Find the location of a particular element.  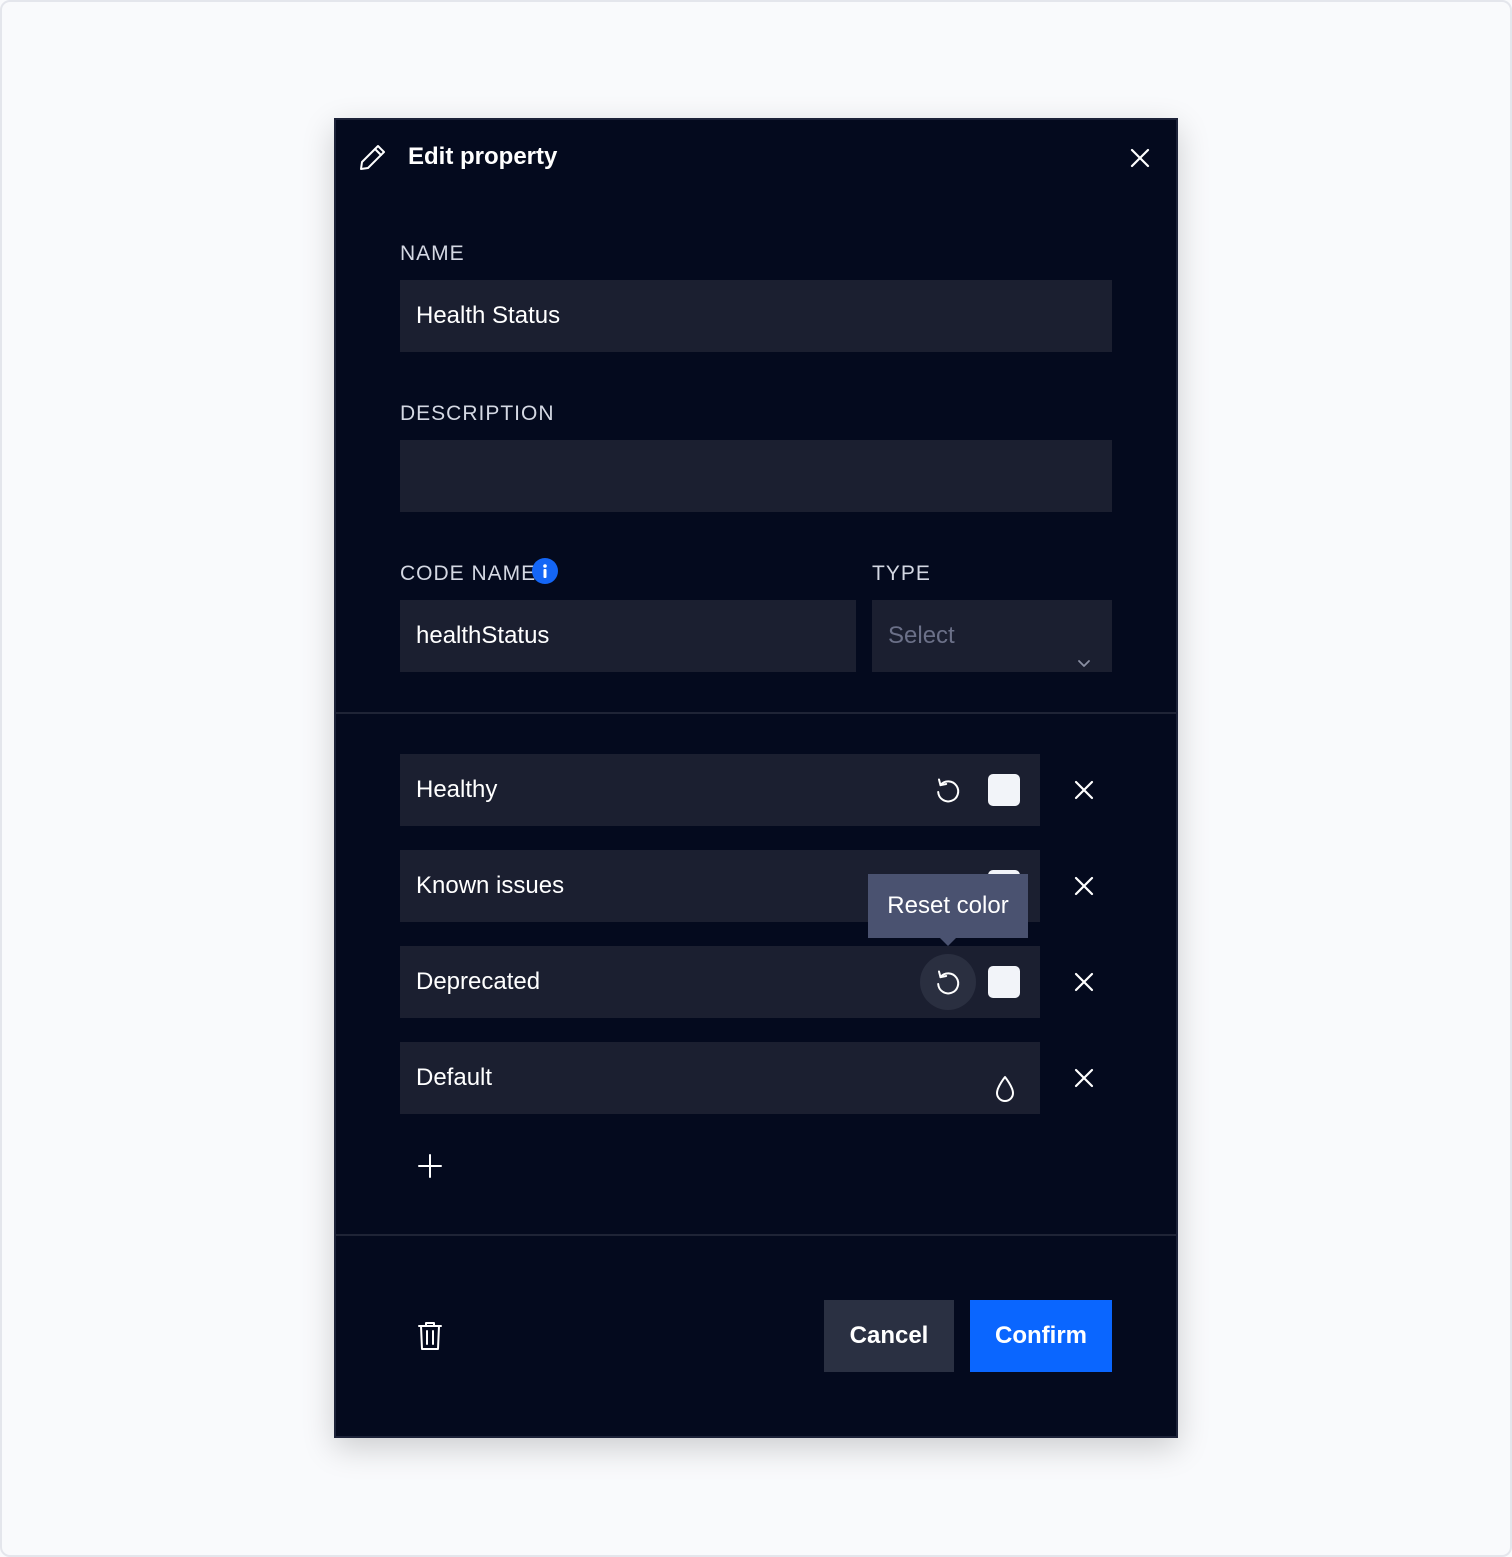

description-label: DESCRIPTION is located at coordinates (477, 413).